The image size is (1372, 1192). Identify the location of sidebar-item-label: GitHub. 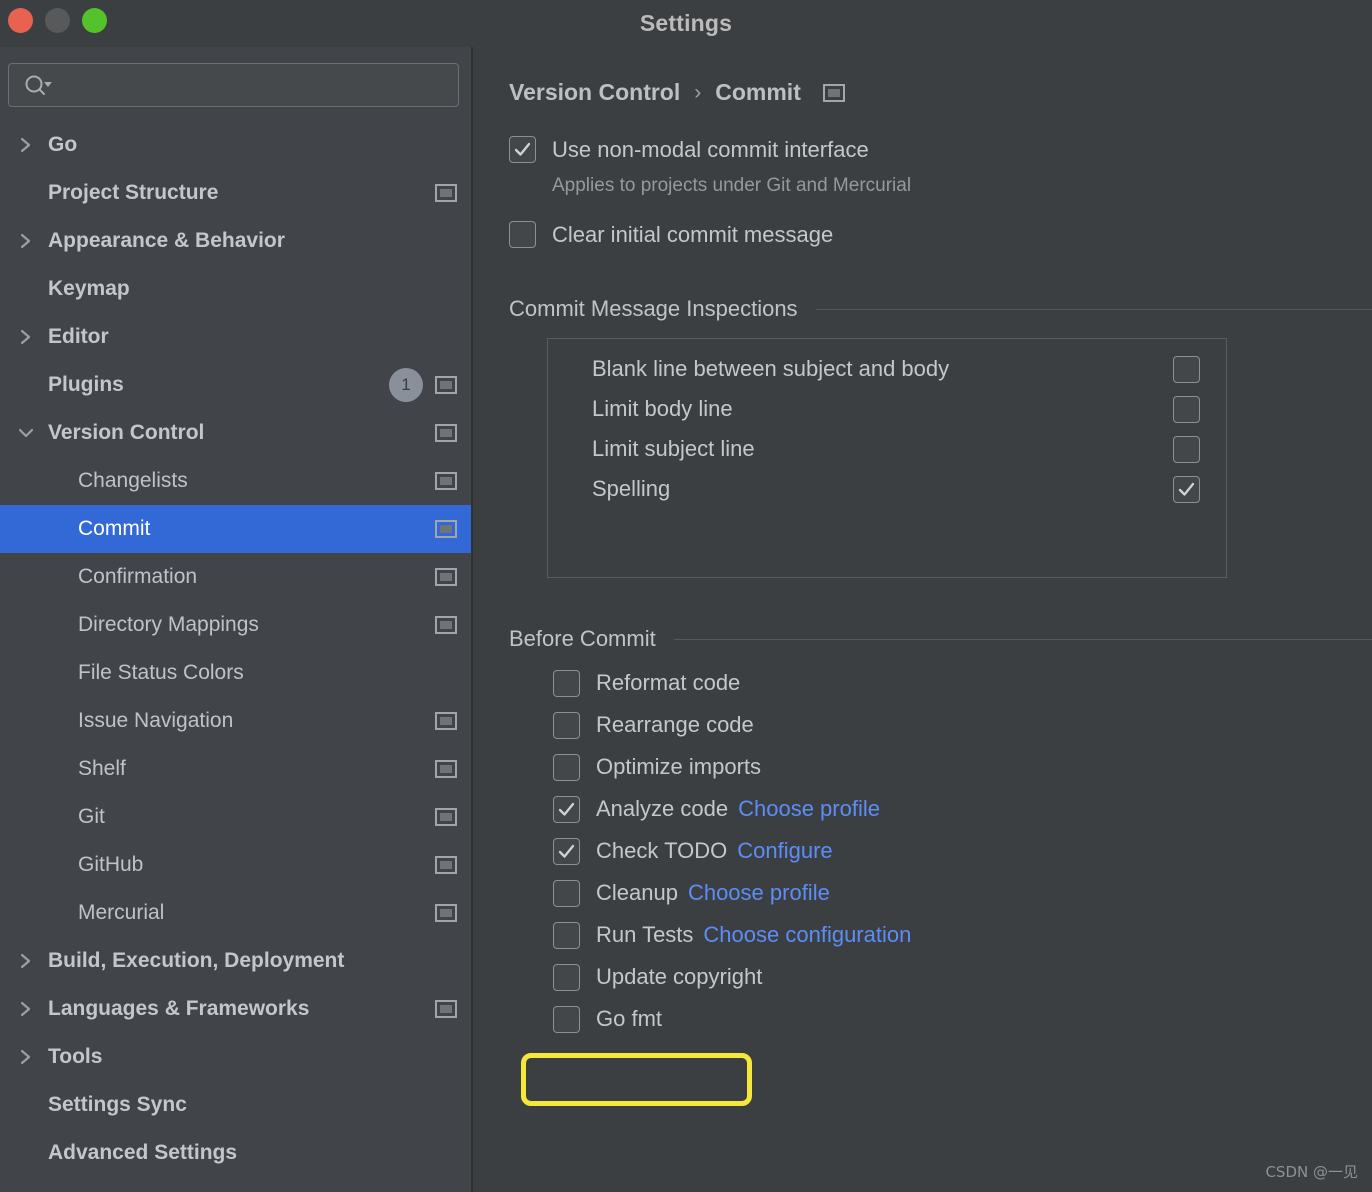
(111, 864).